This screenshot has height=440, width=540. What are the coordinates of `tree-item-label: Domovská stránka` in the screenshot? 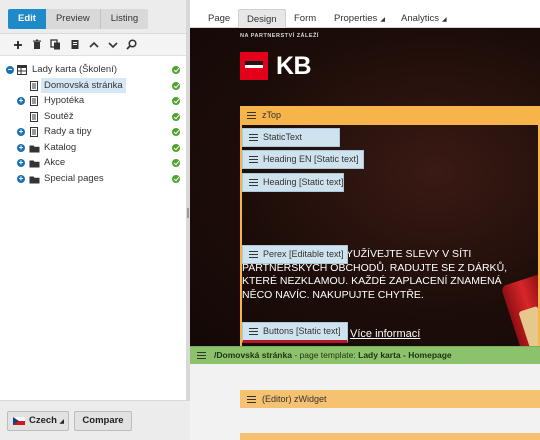 It's located at (83, 85).